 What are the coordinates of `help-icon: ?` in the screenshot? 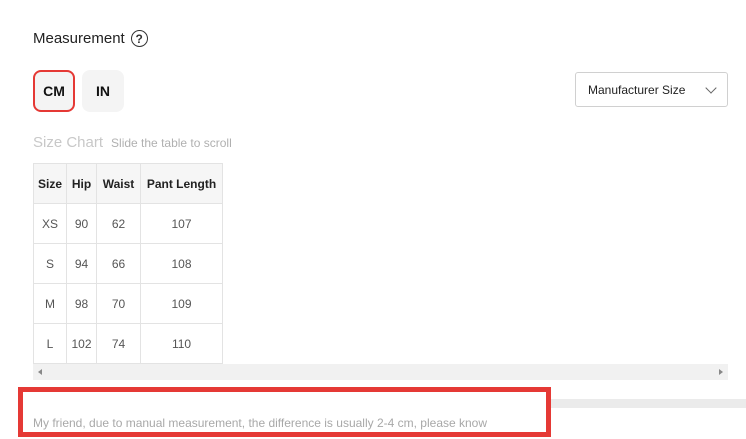 It's located at (139, 38).